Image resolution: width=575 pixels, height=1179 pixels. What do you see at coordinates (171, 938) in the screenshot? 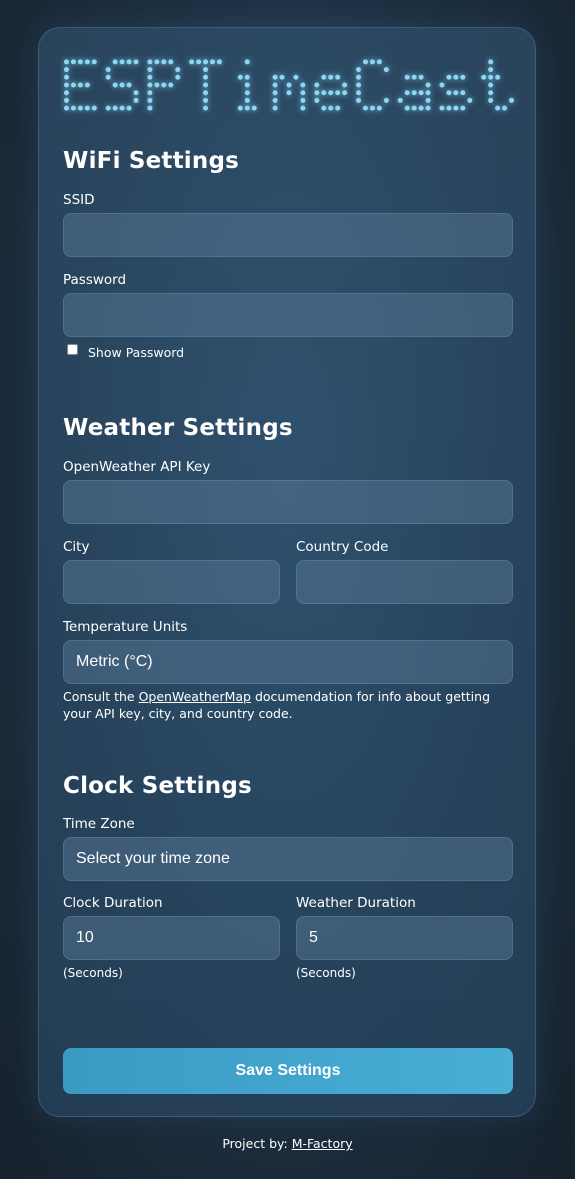
I see `clock-duration-input` at bounding box center [171, 938].